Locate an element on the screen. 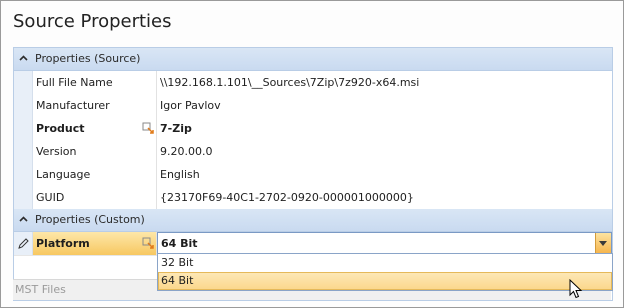 The height and width of the screenshot is (308, 624). property-value-cell: 9.20.00.0 is located at coordinates (384, 151).